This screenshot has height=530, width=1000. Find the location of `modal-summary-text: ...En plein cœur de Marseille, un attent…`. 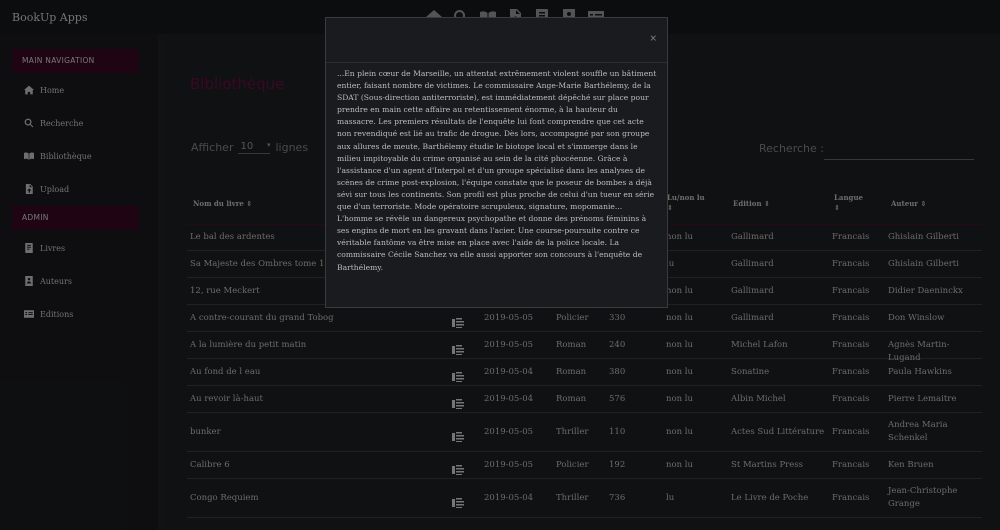

modal-summary-text: ...En plein cœur de Marseille, un attent… is located at coordinates (497, 170).